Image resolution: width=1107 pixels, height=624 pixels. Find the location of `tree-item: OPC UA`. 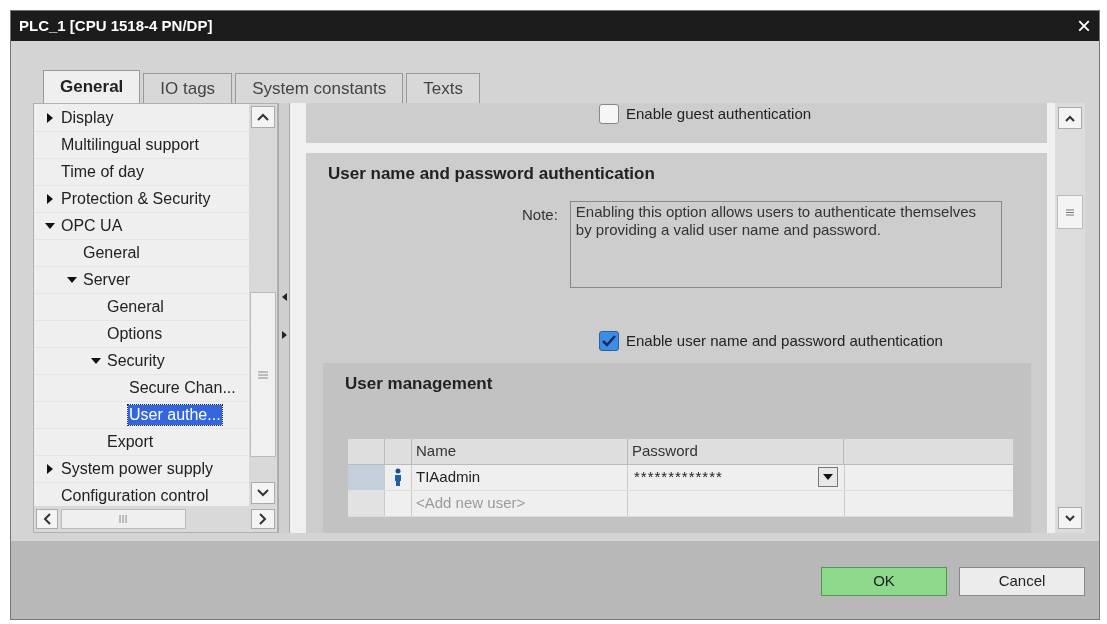

tree-item: OPC UA is located at coordinates (92, 226).